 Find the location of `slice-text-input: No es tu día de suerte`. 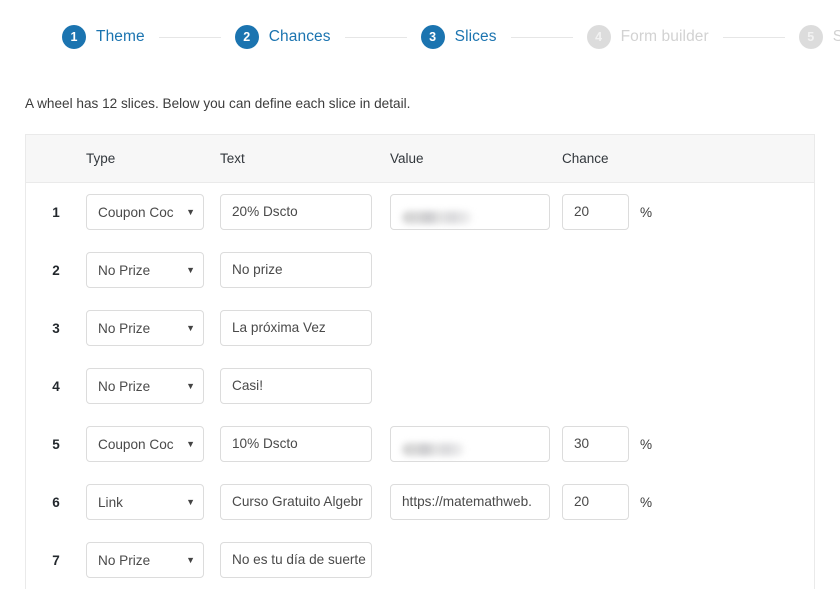

slice-text-input: No es tu día de suerte is located at coordinates (296, 560).